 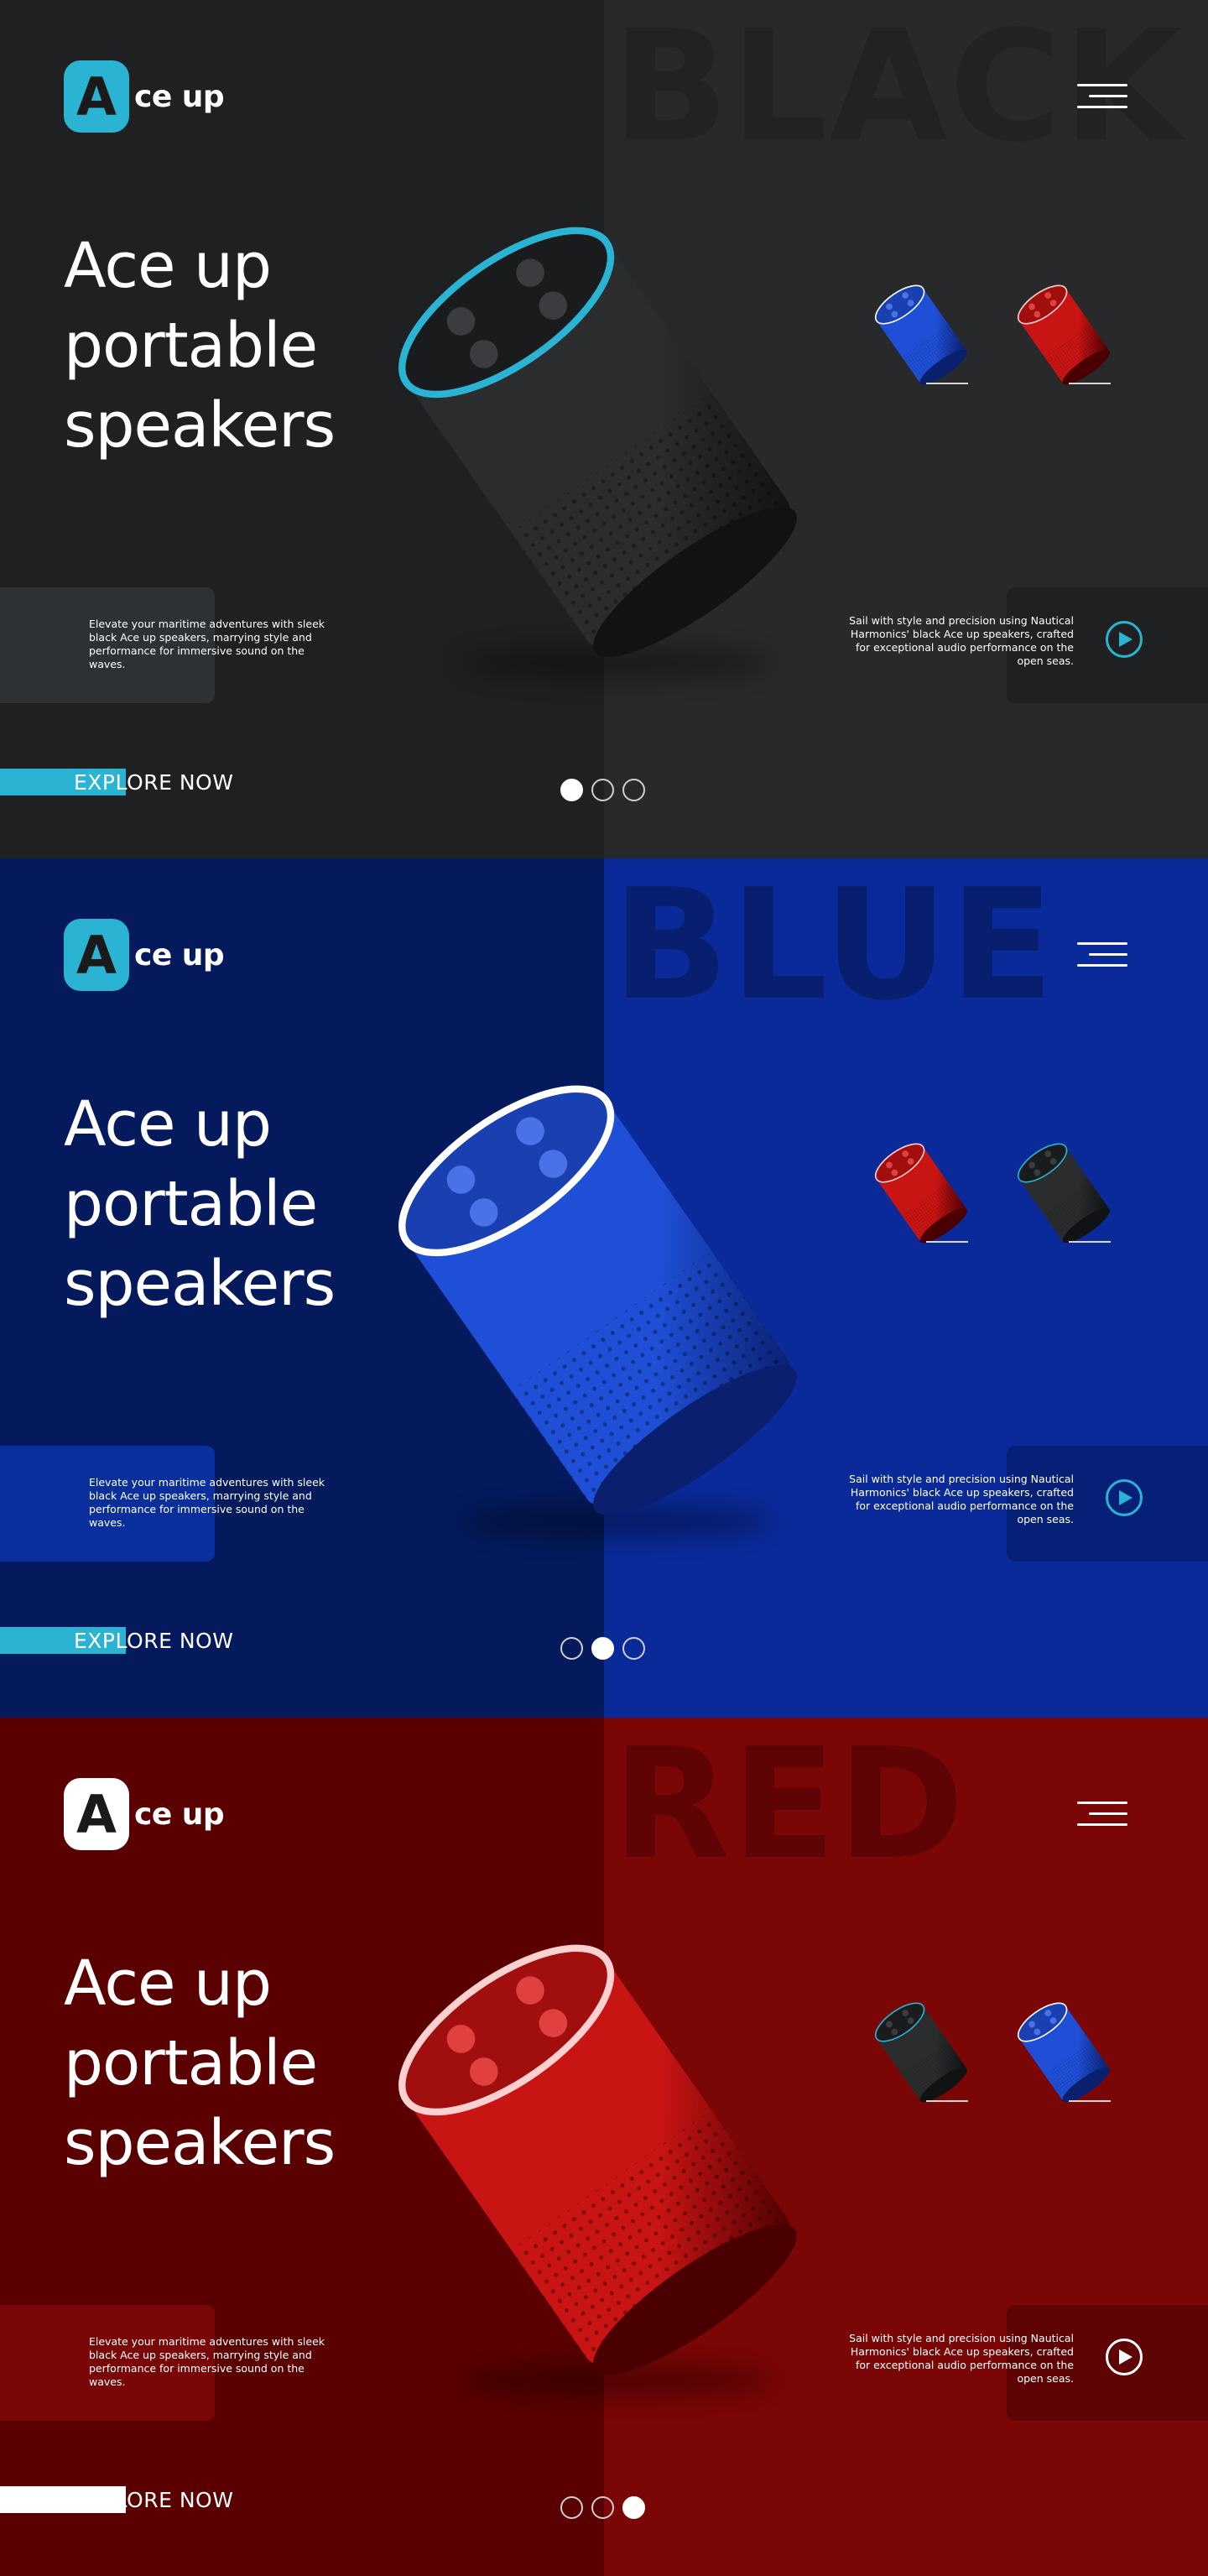 I want to click on color-title: RED, so click(x=789, y=1805).